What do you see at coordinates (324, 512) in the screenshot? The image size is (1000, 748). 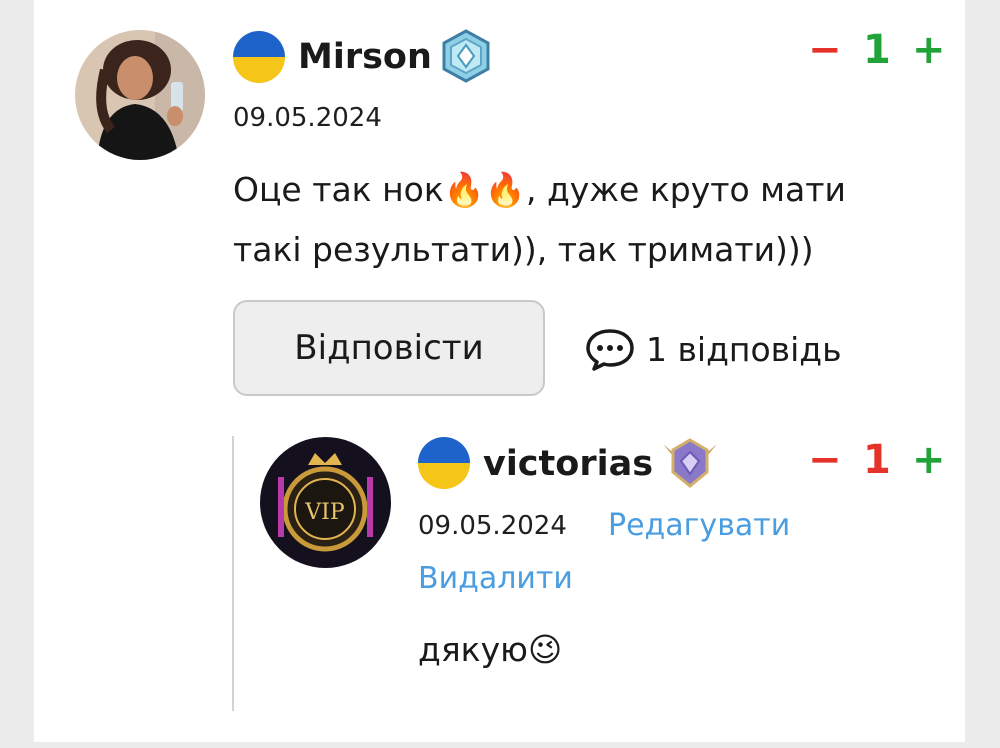 I see `avatar-vip-text: VIP` at bounding box center [324, 512].